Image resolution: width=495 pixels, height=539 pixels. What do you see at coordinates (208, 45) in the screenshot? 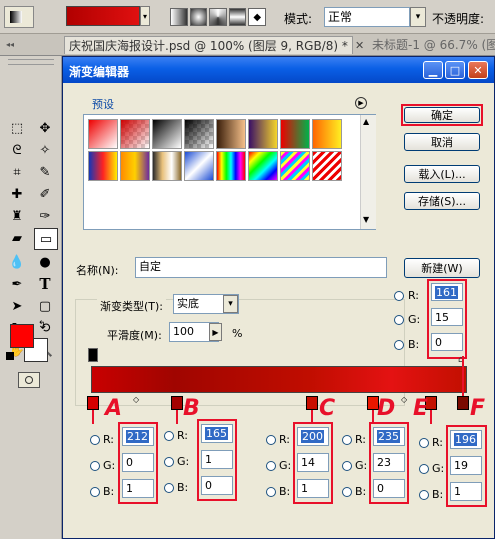
I see `doc-tab-active: 庆祝国庆海报设计.psd @ 100% (图层 9, RGB/8) *` at bounding box center [208, 45].